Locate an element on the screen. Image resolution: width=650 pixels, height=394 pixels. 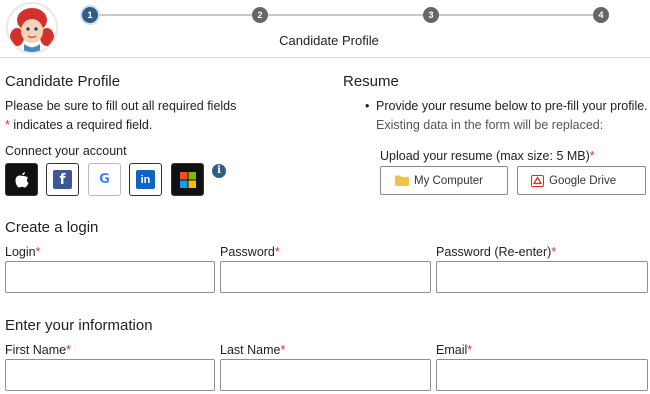
last-name-required-asterisk: * is located at coordinates (283, 350).